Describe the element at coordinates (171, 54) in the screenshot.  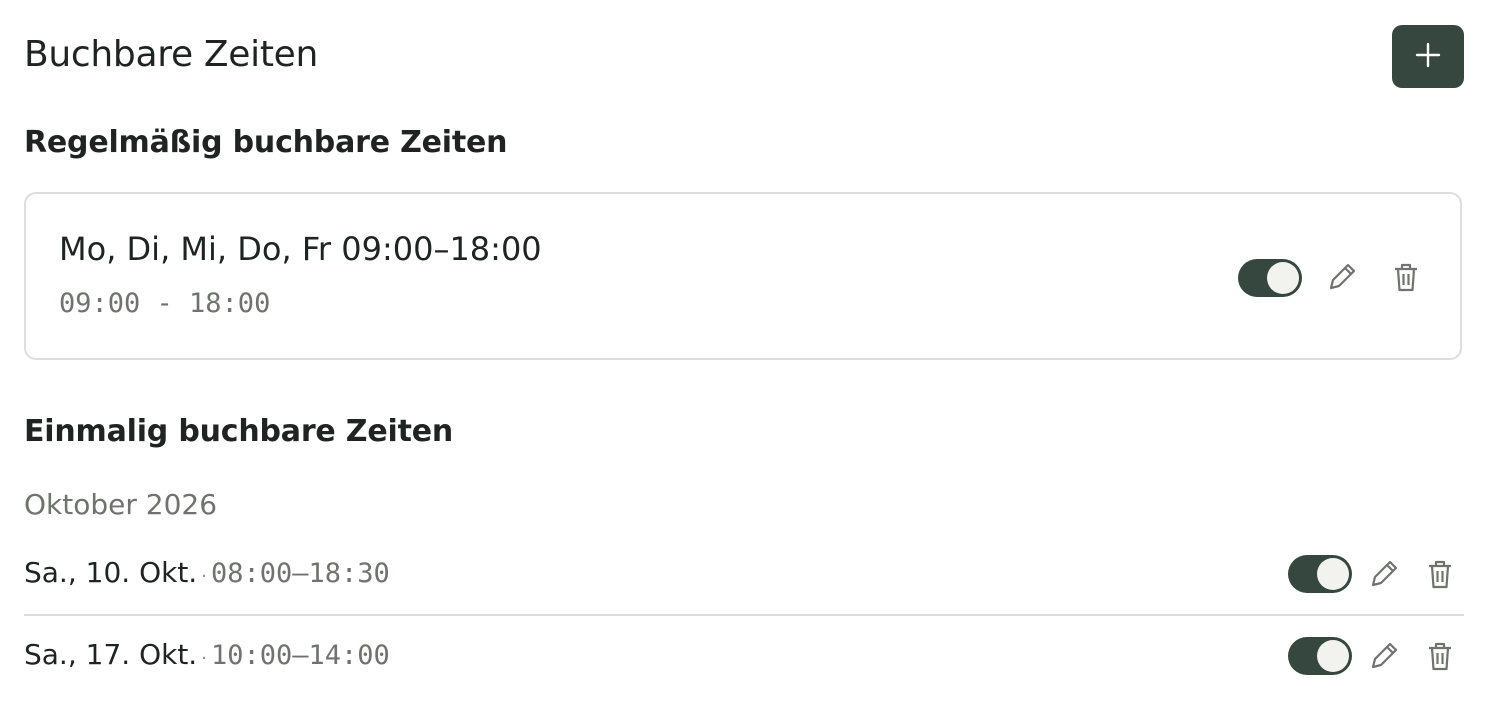
I see `page-title: Buchbare Zeiten` at that location.